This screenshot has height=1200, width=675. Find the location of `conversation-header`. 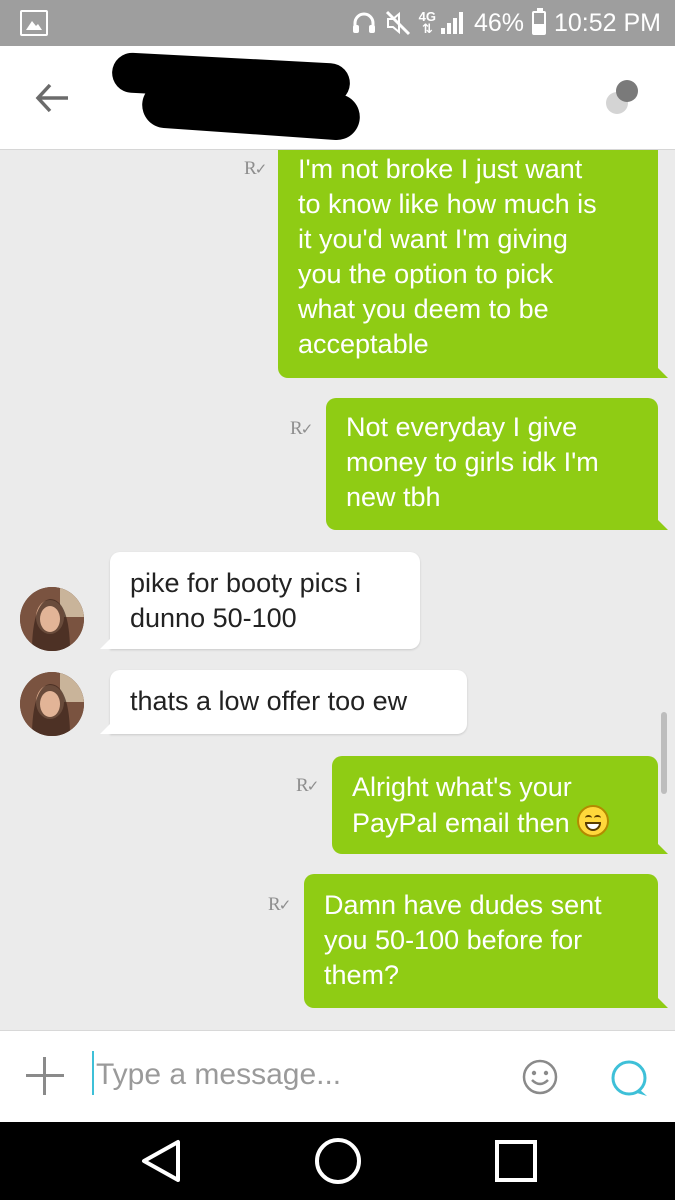

conversation-header is located at coordinates (337, 98).